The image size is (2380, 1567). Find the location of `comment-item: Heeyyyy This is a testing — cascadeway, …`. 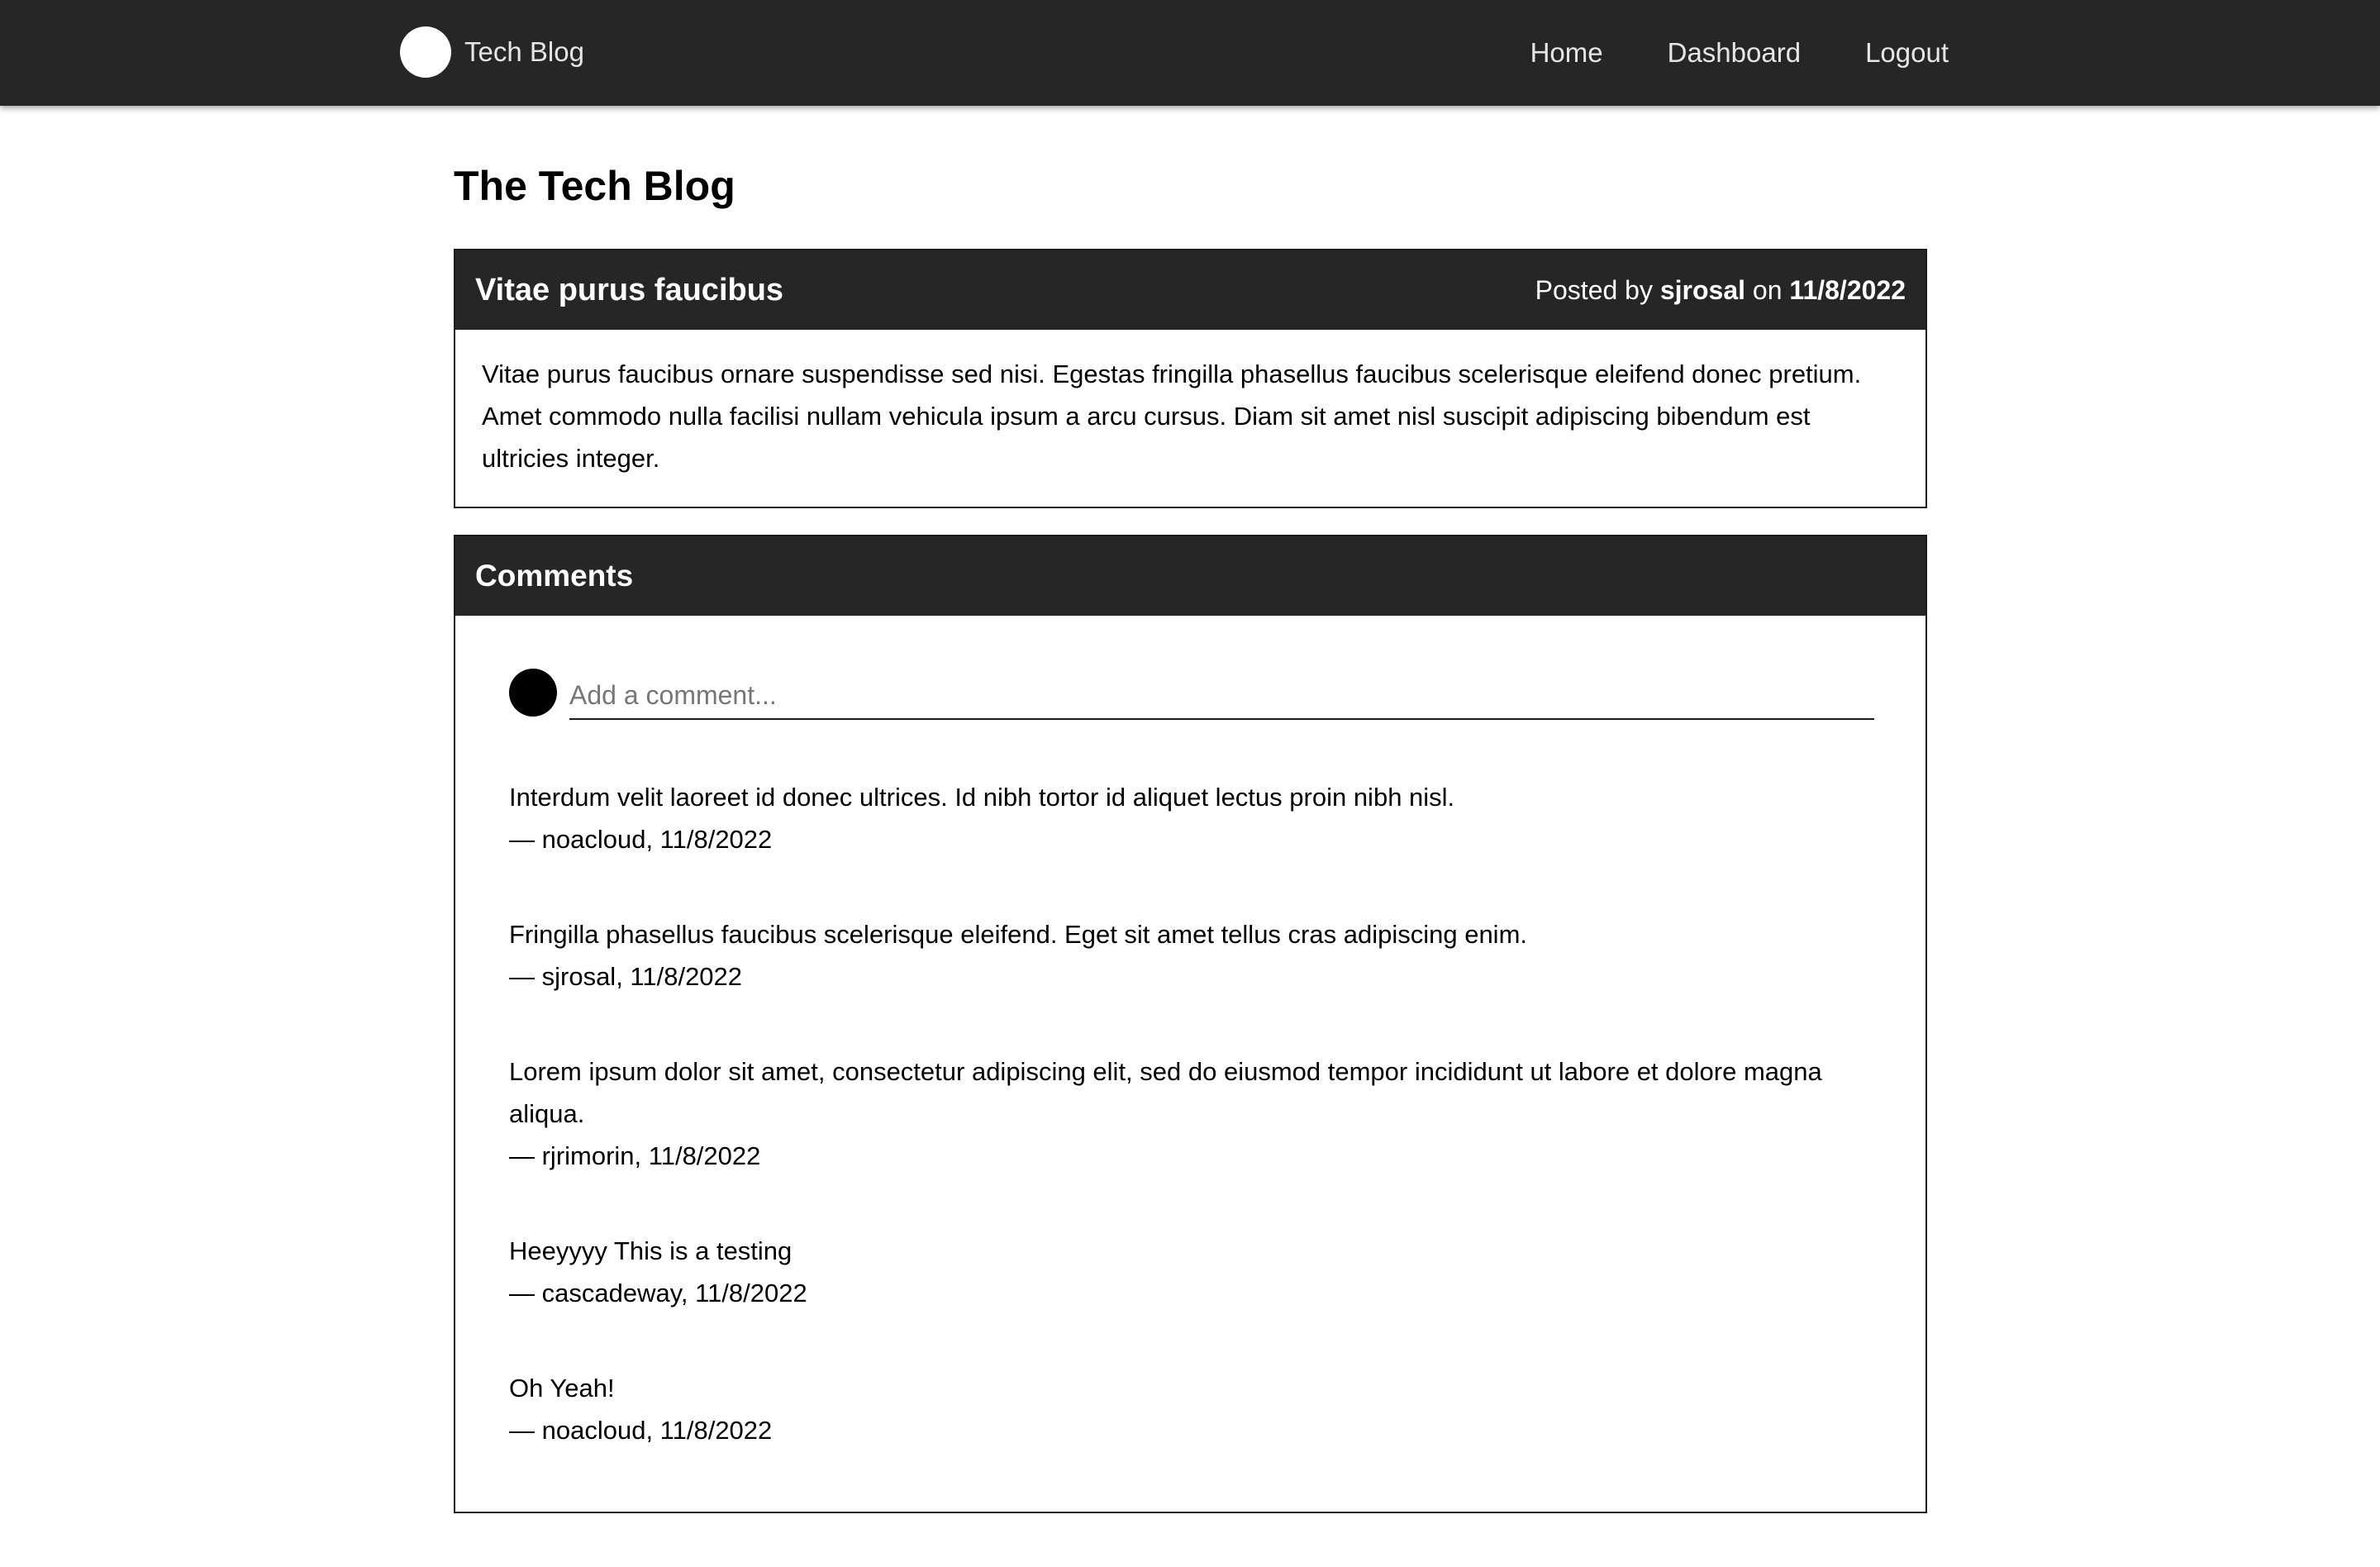

comment-item: Heeyyyy This is a testing — cascadeway, … is located at coordinates (1192, 1272).